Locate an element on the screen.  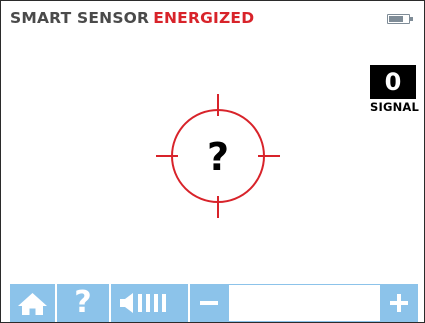
signal-value: 0 is located at coordinates (393, 82).